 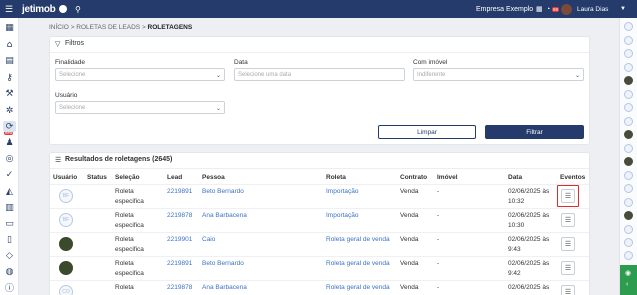 What do you see at coordinates (623, 9) in the screenshot?
I see `user-menu-caret-icon: ▼` at bounding box center [623, 9].